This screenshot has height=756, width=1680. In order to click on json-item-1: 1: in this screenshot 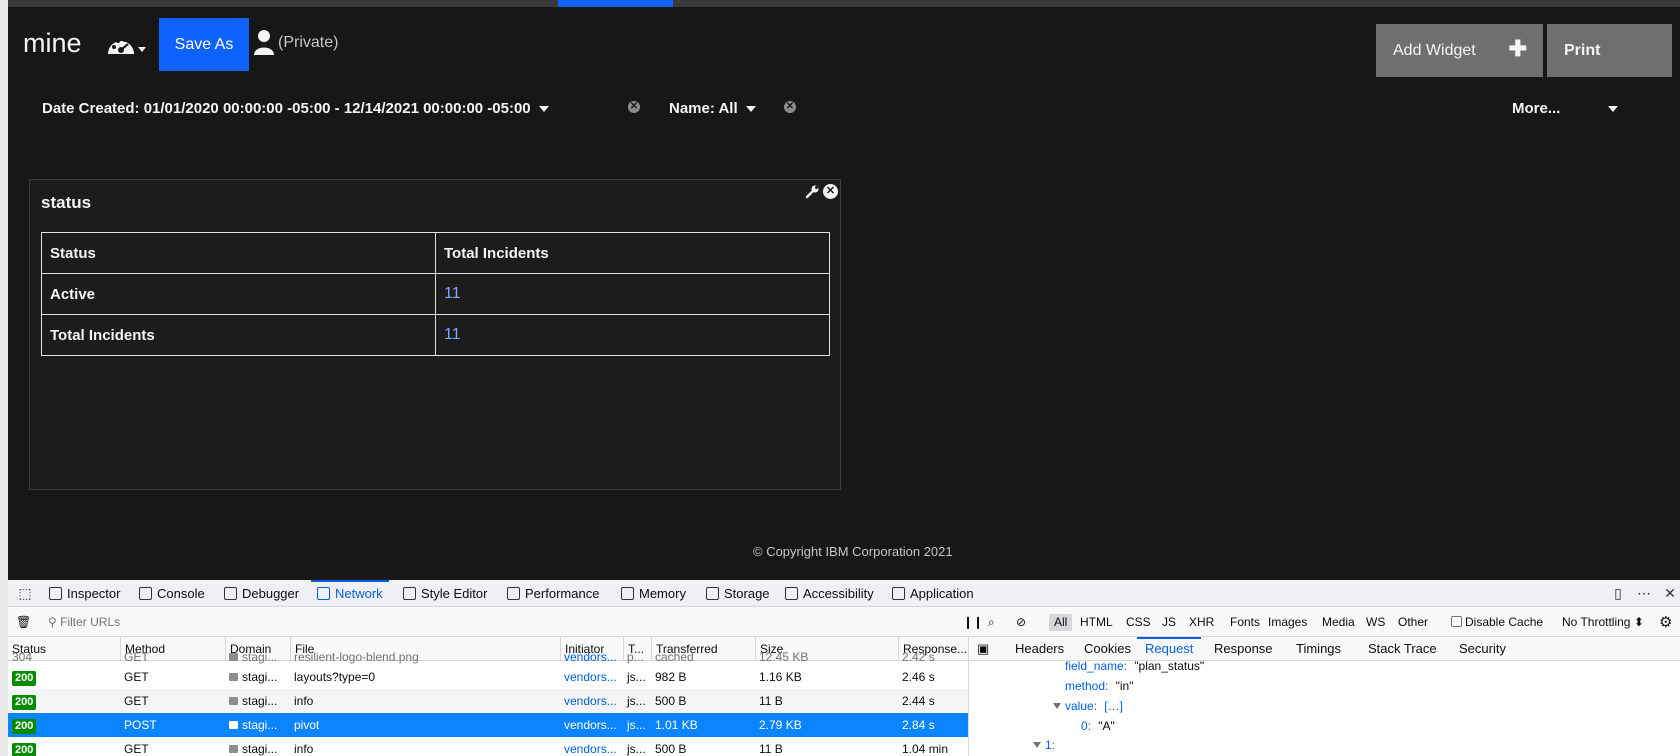, I will do `click(1044, 745)`.